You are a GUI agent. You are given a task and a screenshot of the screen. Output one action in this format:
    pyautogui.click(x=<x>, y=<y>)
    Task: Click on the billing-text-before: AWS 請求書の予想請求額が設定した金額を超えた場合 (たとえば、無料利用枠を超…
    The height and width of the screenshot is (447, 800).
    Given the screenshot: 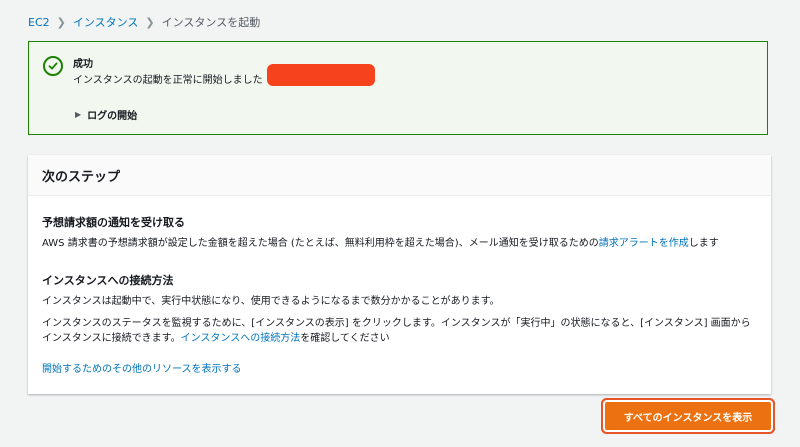 What is the action you would take?
    pyautogui.click(x=320, y=243)
    